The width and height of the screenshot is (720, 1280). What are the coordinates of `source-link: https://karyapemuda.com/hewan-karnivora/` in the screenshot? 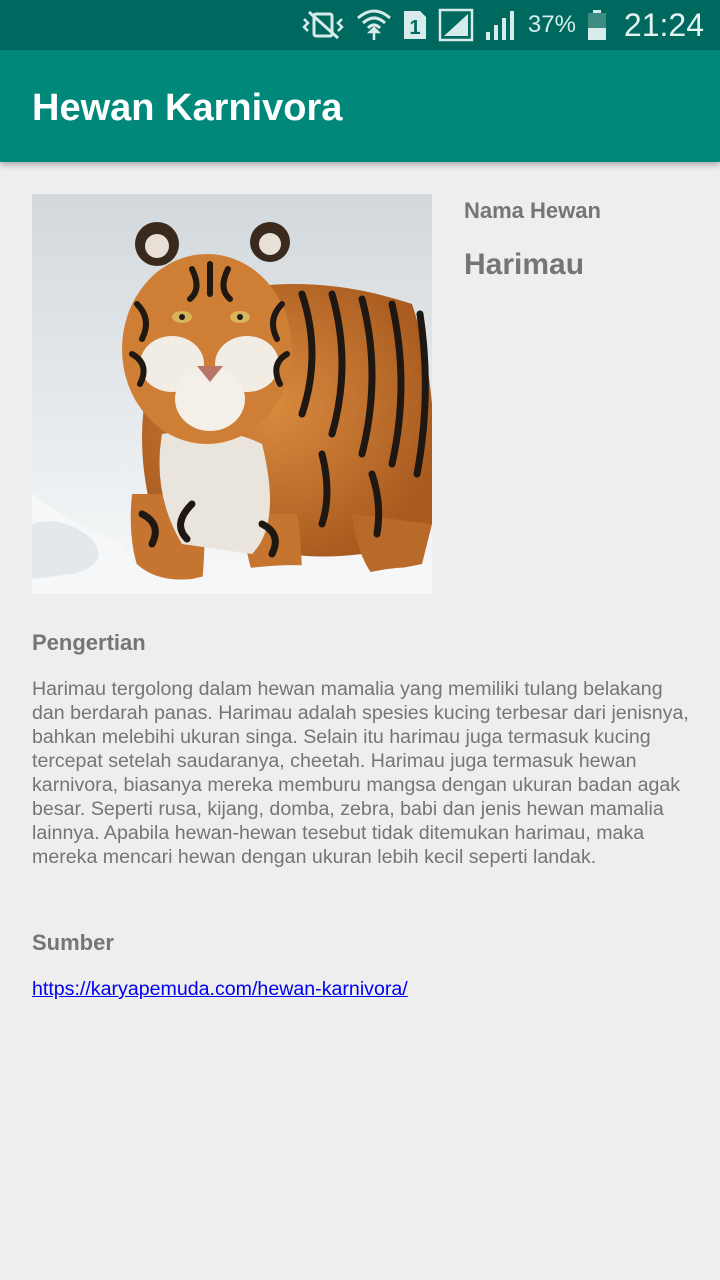 It's located at (220, 989).